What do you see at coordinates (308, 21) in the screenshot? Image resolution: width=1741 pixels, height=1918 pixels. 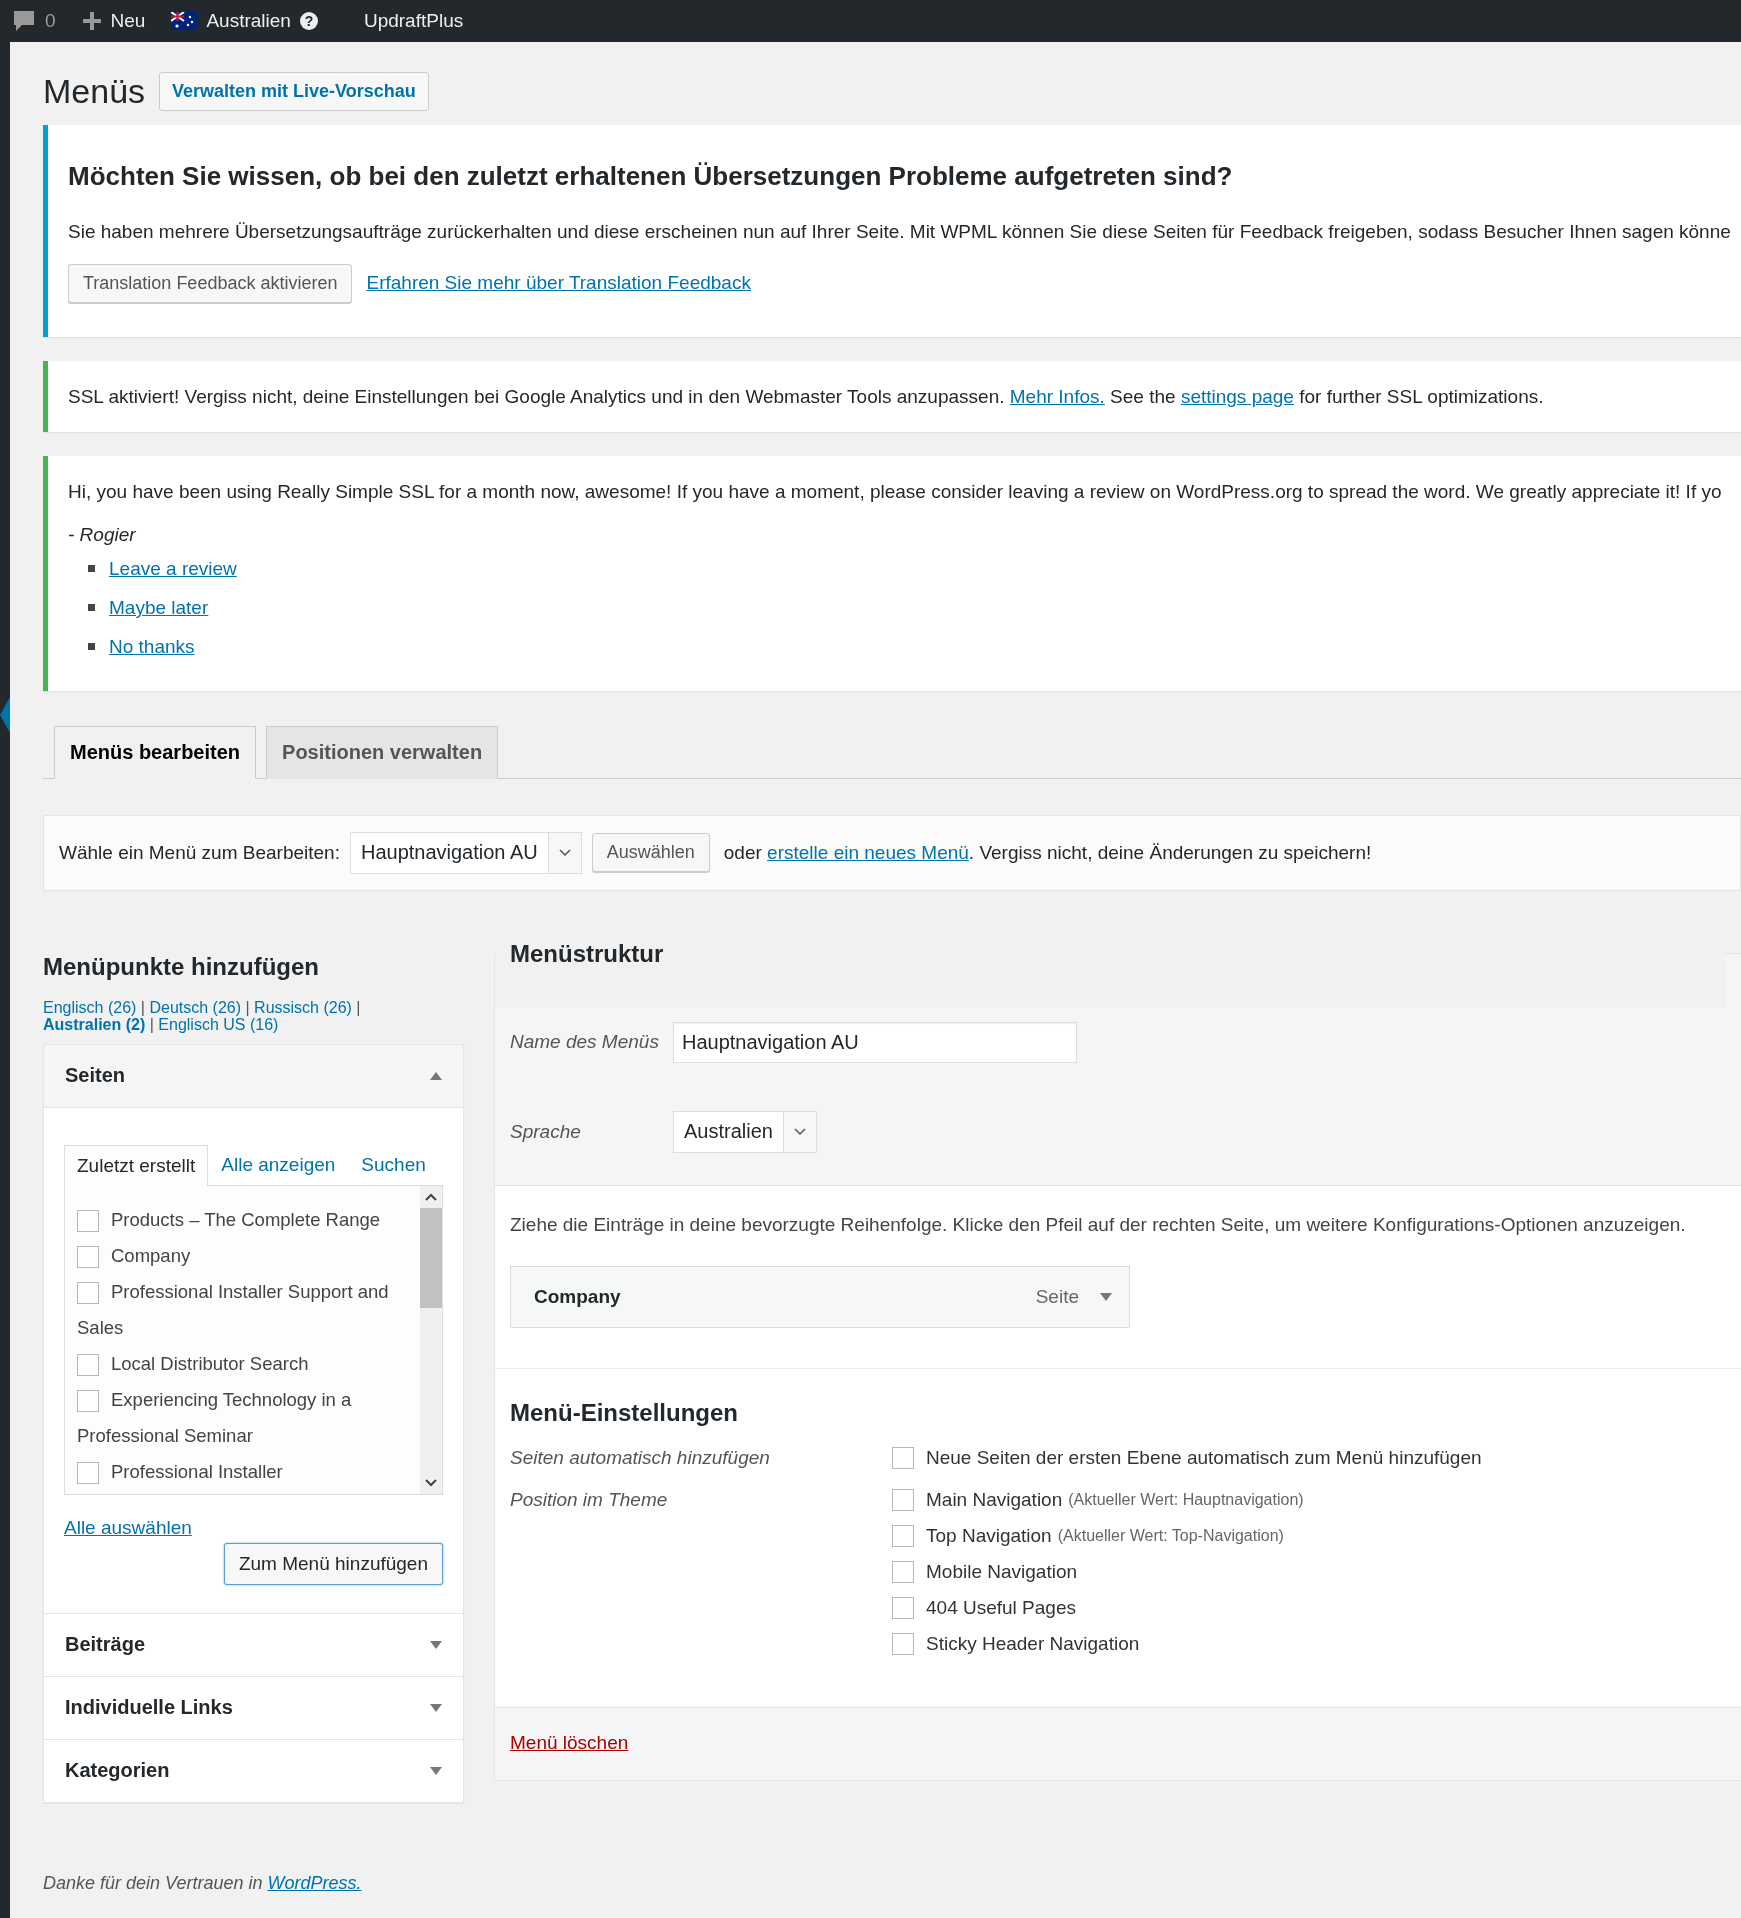 I see `help-icon: ?` at bounding box center [308, 21].